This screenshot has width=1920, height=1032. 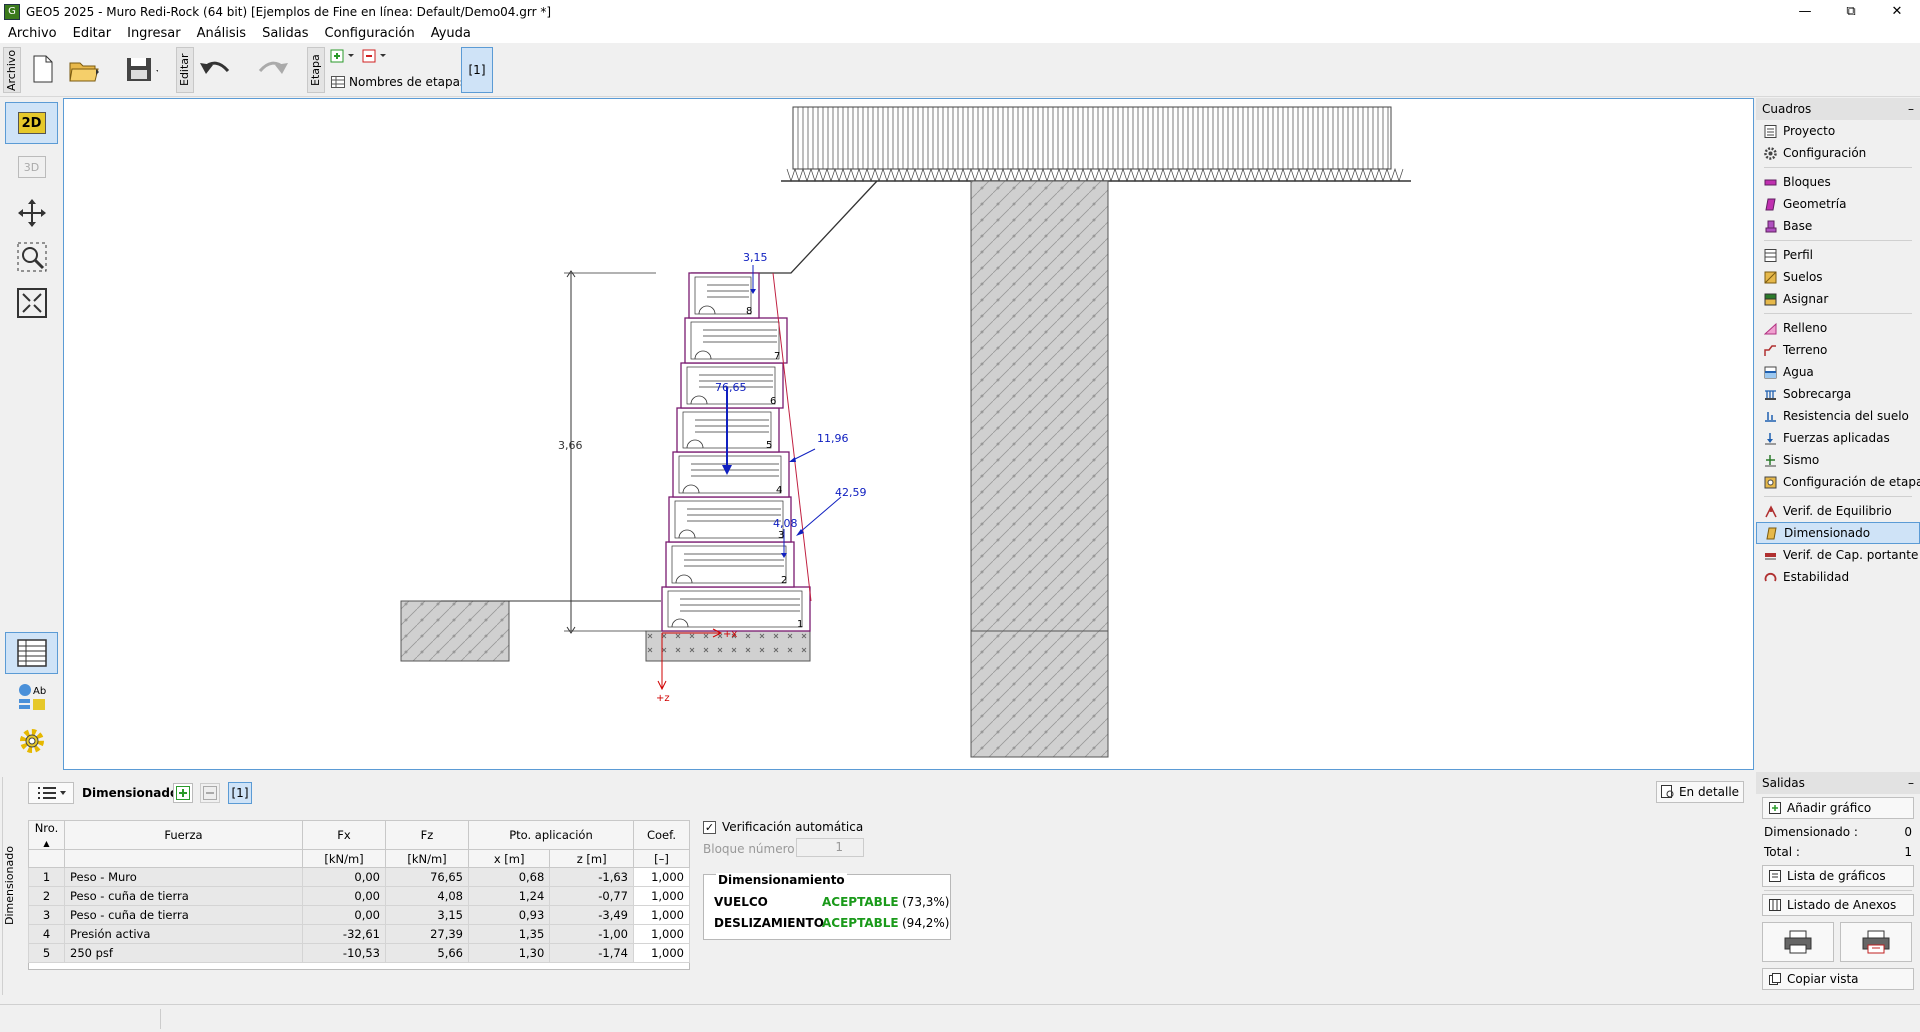 What do you see at coordinates (12, 70) in the screenshot?
I see `archivo-tab: Archivo` at bounding box center [12, 70].